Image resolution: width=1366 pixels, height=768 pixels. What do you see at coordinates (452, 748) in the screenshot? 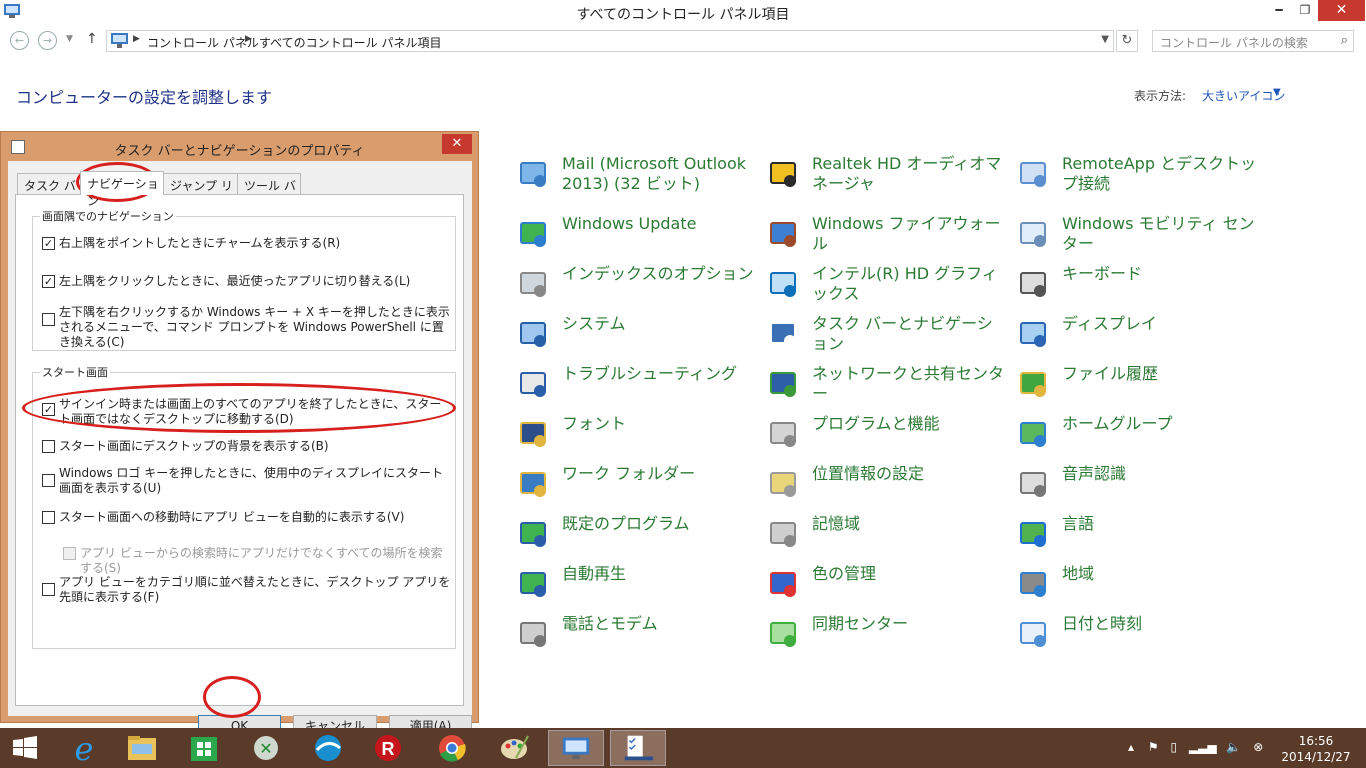
I see `chrome-icon` at bounding box center [452, 748].